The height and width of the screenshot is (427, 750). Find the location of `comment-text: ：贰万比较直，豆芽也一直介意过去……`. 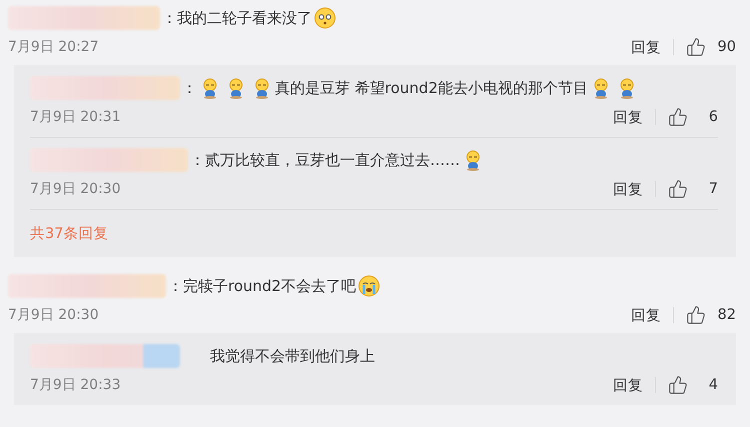

comment-text: ：贰万比较直，豆芽也一直介意过去…… is located at coordinates (325, 160).